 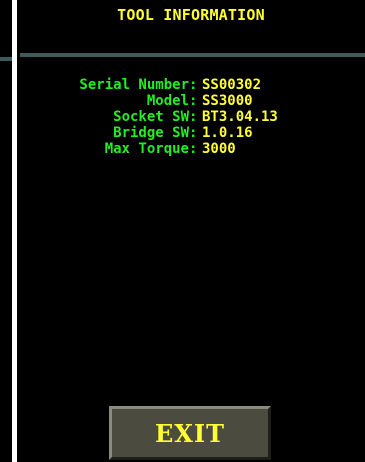 I want to click on serial-number-label: Serial Number, so click(x=134, y=85).